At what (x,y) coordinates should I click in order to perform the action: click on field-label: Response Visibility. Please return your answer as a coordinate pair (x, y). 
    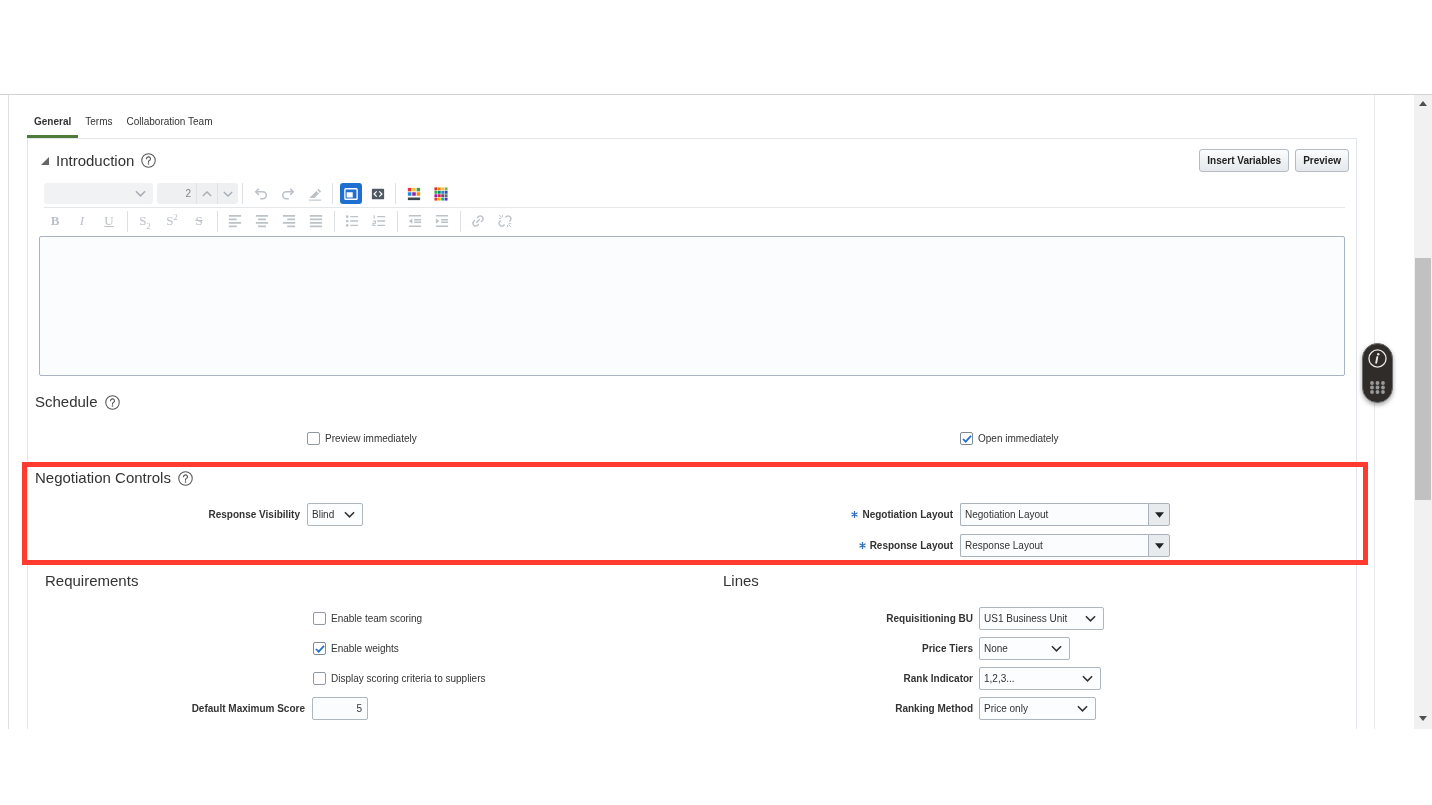
    Looking at the image, I should click on (254, 514).